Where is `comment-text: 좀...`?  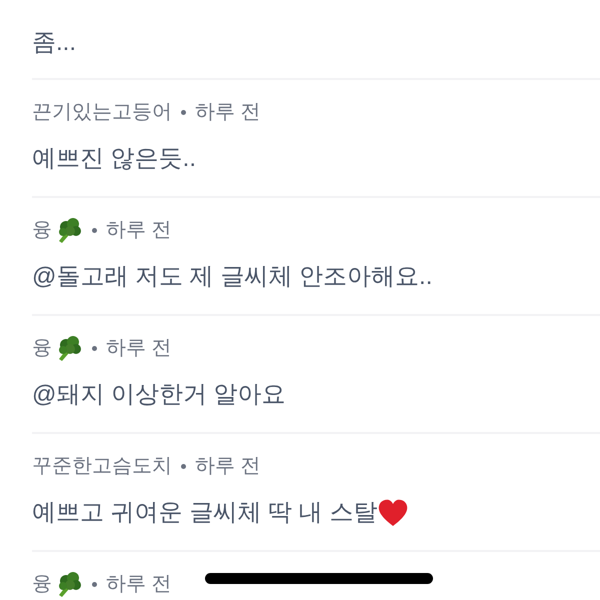
comment-text: 좀... is located at coordinates (54, 43).